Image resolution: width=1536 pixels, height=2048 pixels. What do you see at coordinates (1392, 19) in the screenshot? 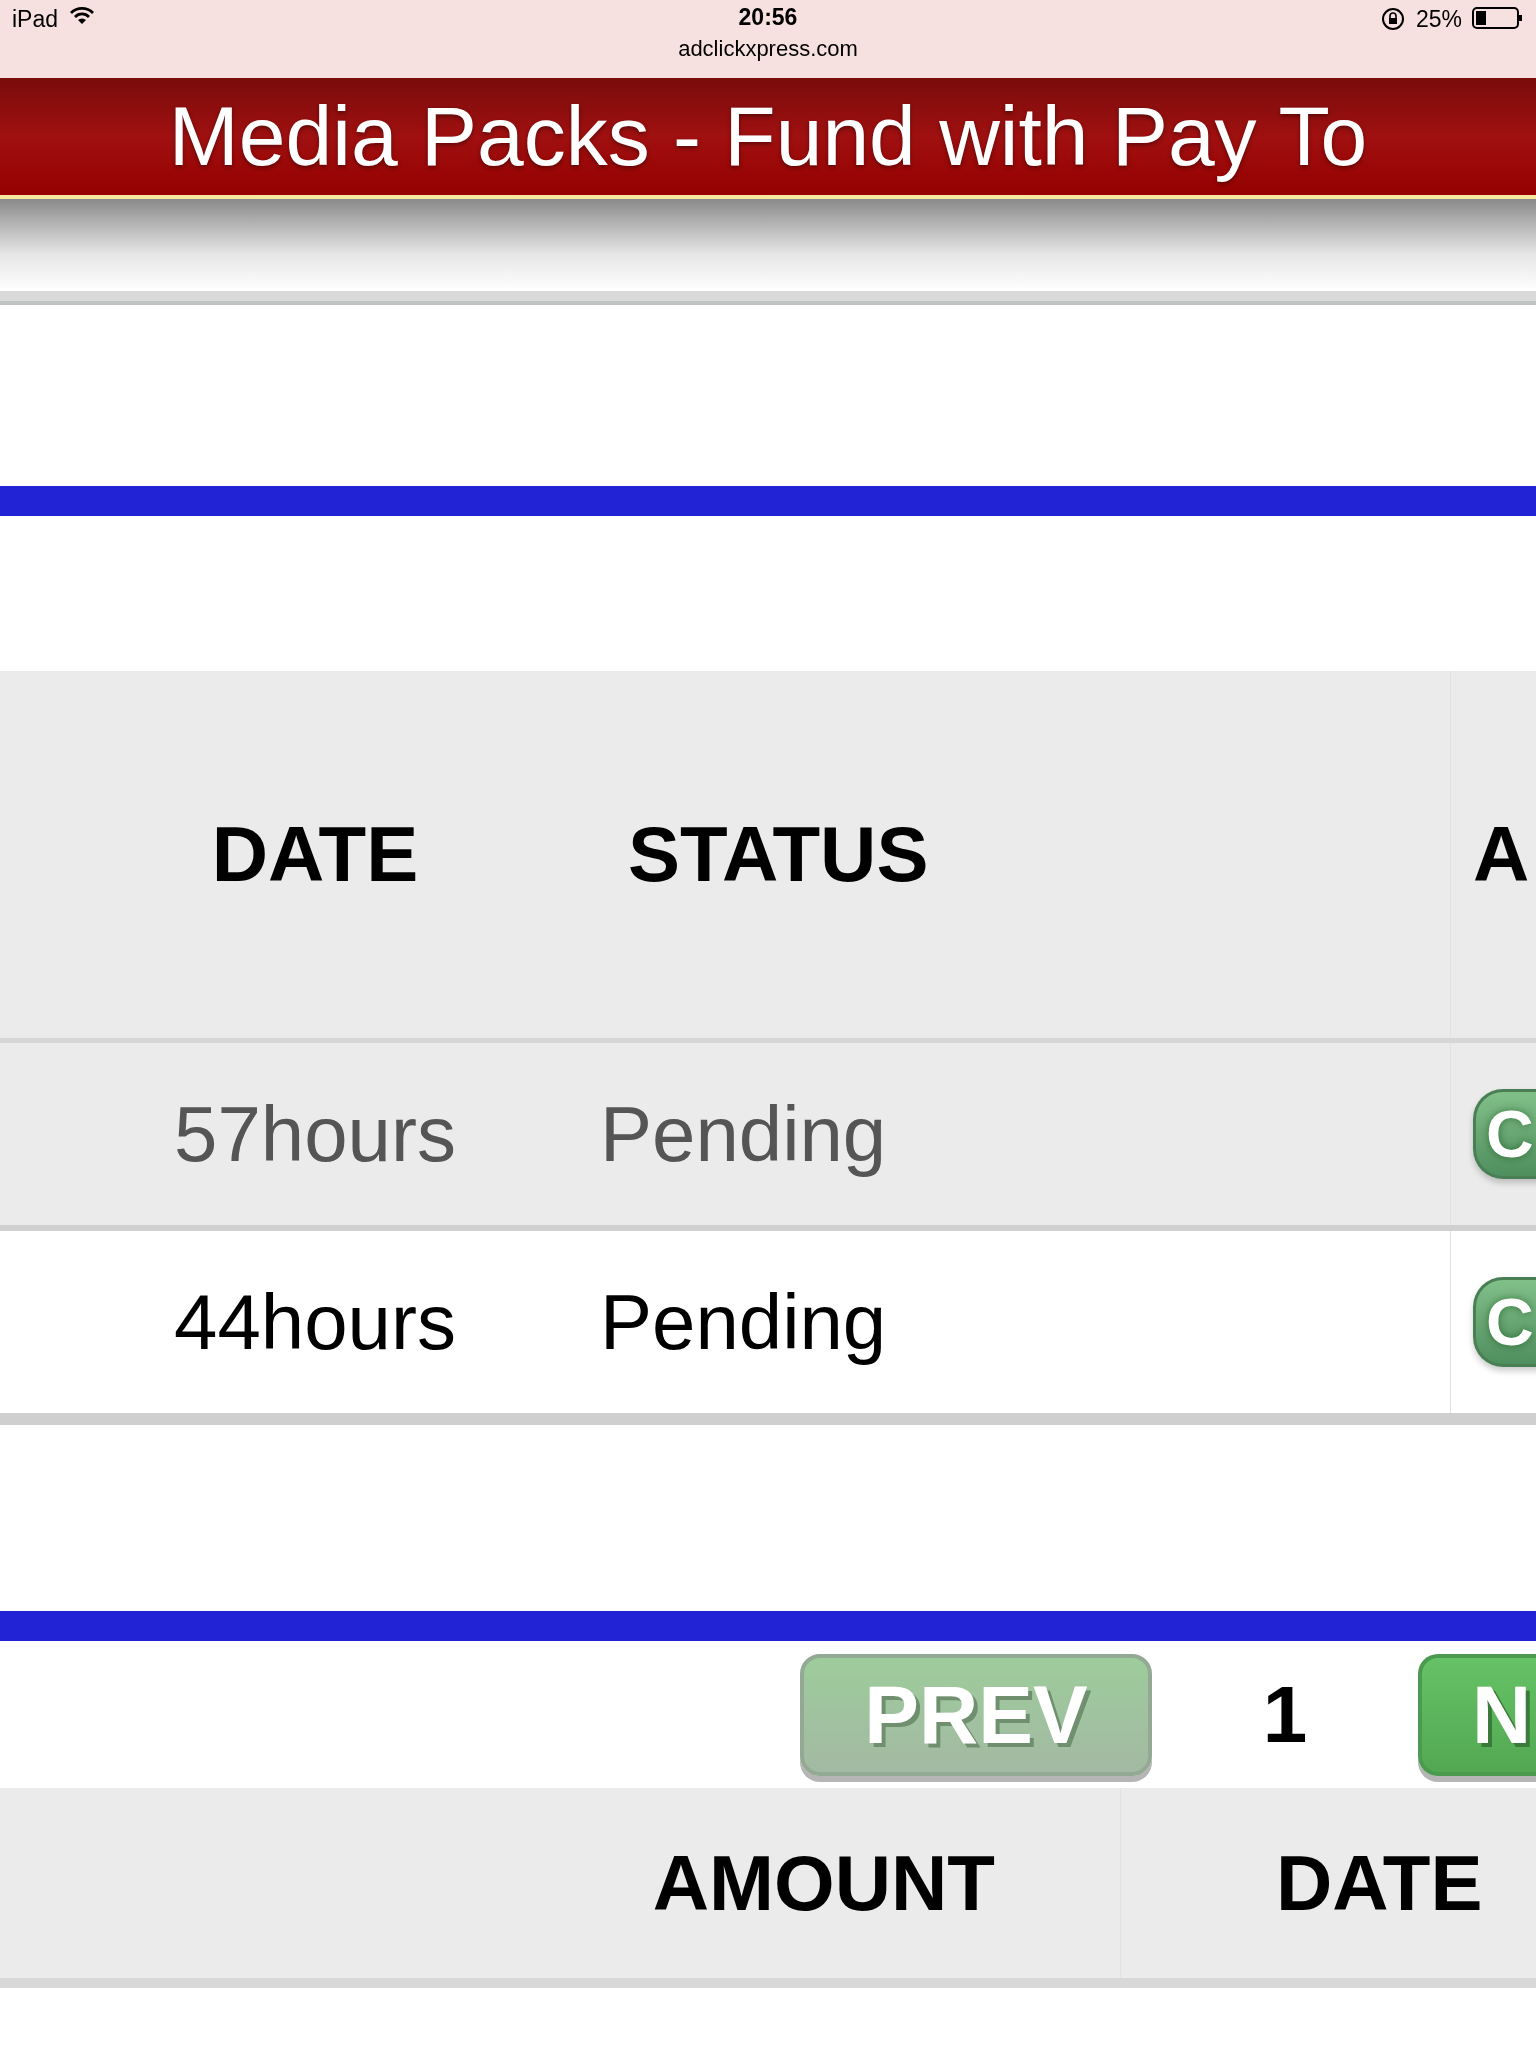
I see `rotation-lock-icon` at bounding box center [1392, 19].